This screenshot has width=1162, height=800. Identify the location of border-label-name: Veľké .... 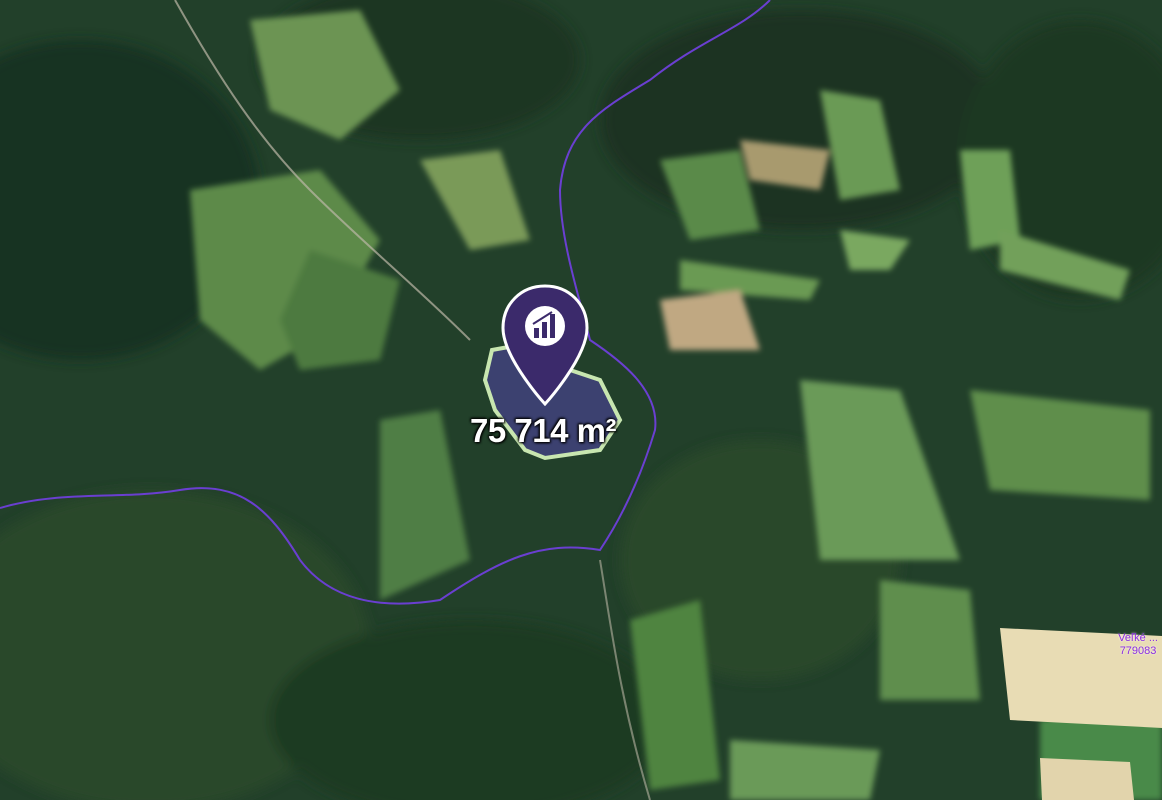
(1138, 638).